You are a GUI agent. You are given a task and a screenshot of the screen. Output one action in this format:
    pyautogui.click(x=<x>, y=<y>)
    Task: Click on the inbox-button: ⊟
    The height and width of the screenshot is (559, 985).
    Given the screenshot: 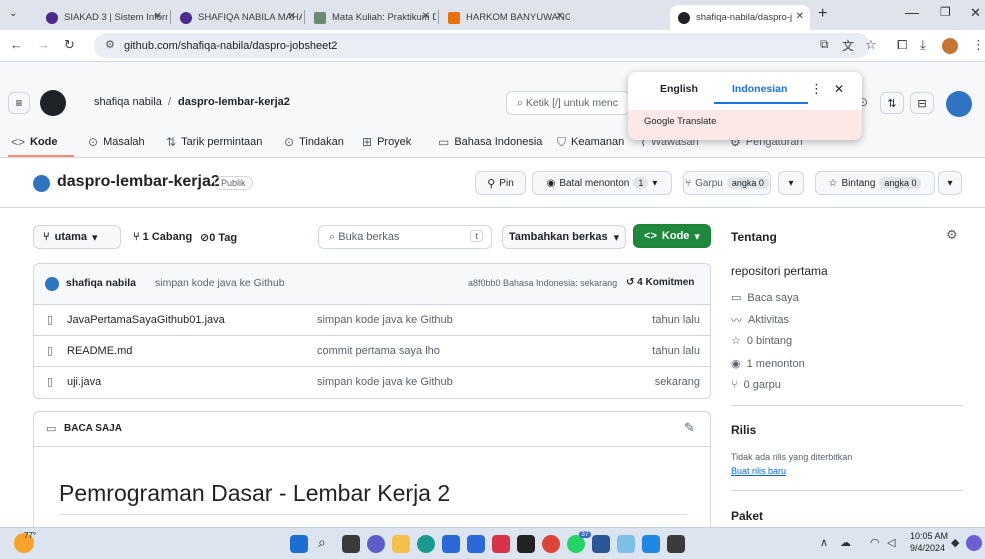 What is the action you would take?
    pyautogui.click(x=922, y=103)
    